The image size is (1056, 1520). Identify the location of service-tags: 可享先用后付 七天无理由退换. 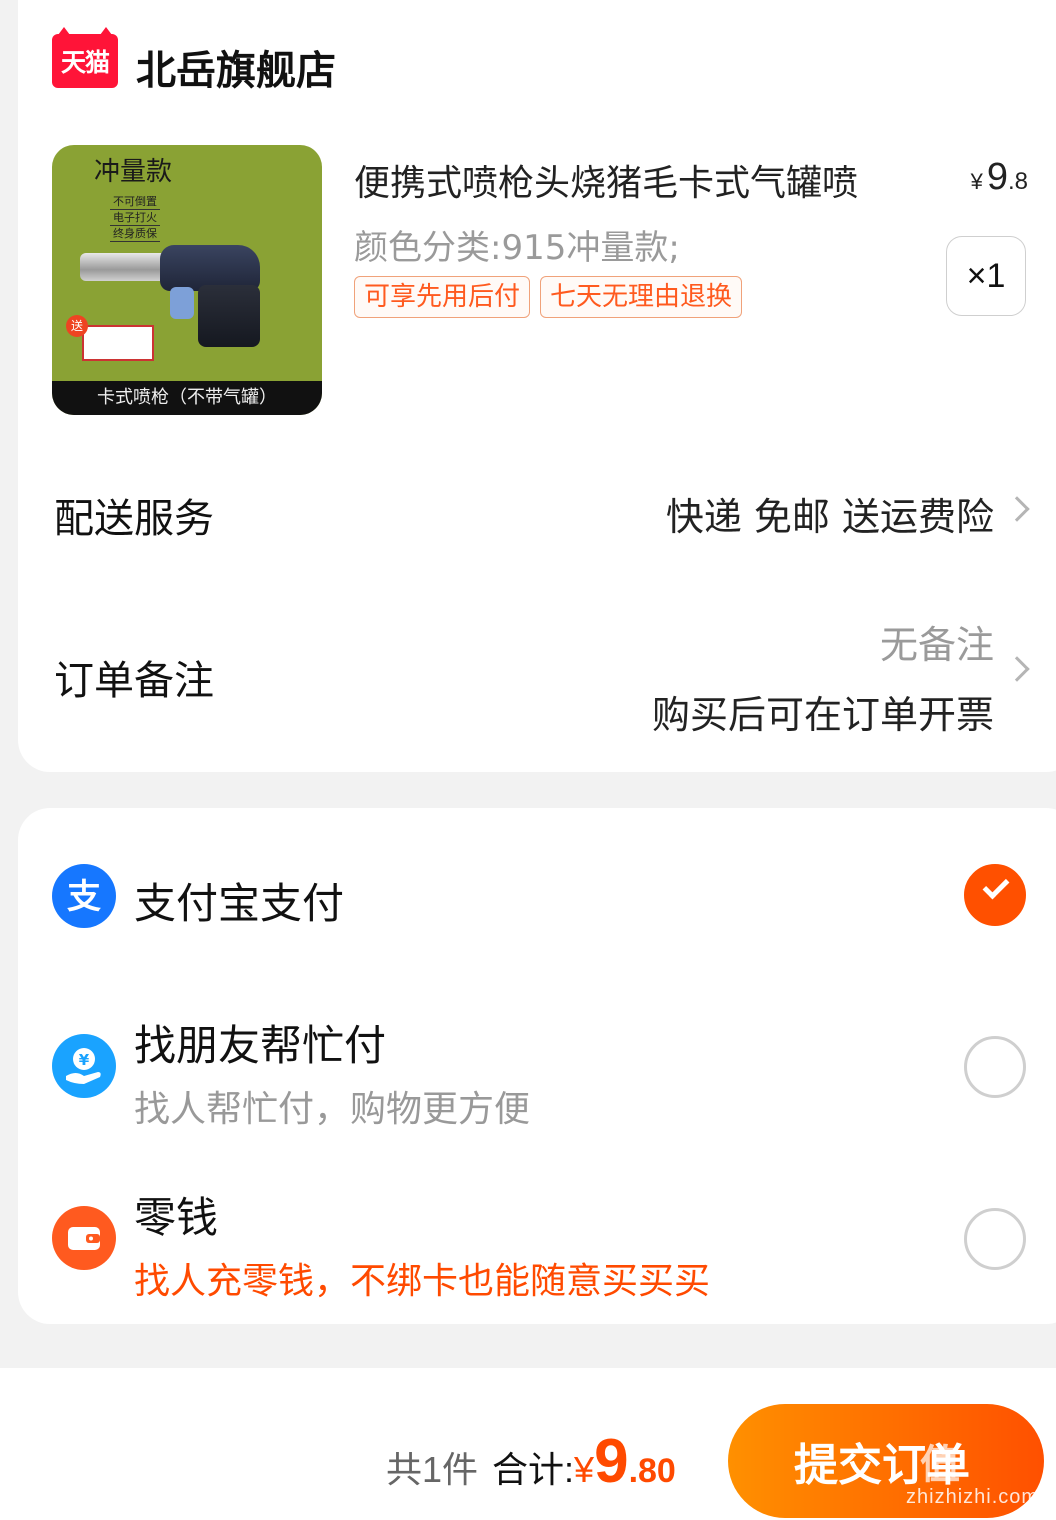
(548, 297).